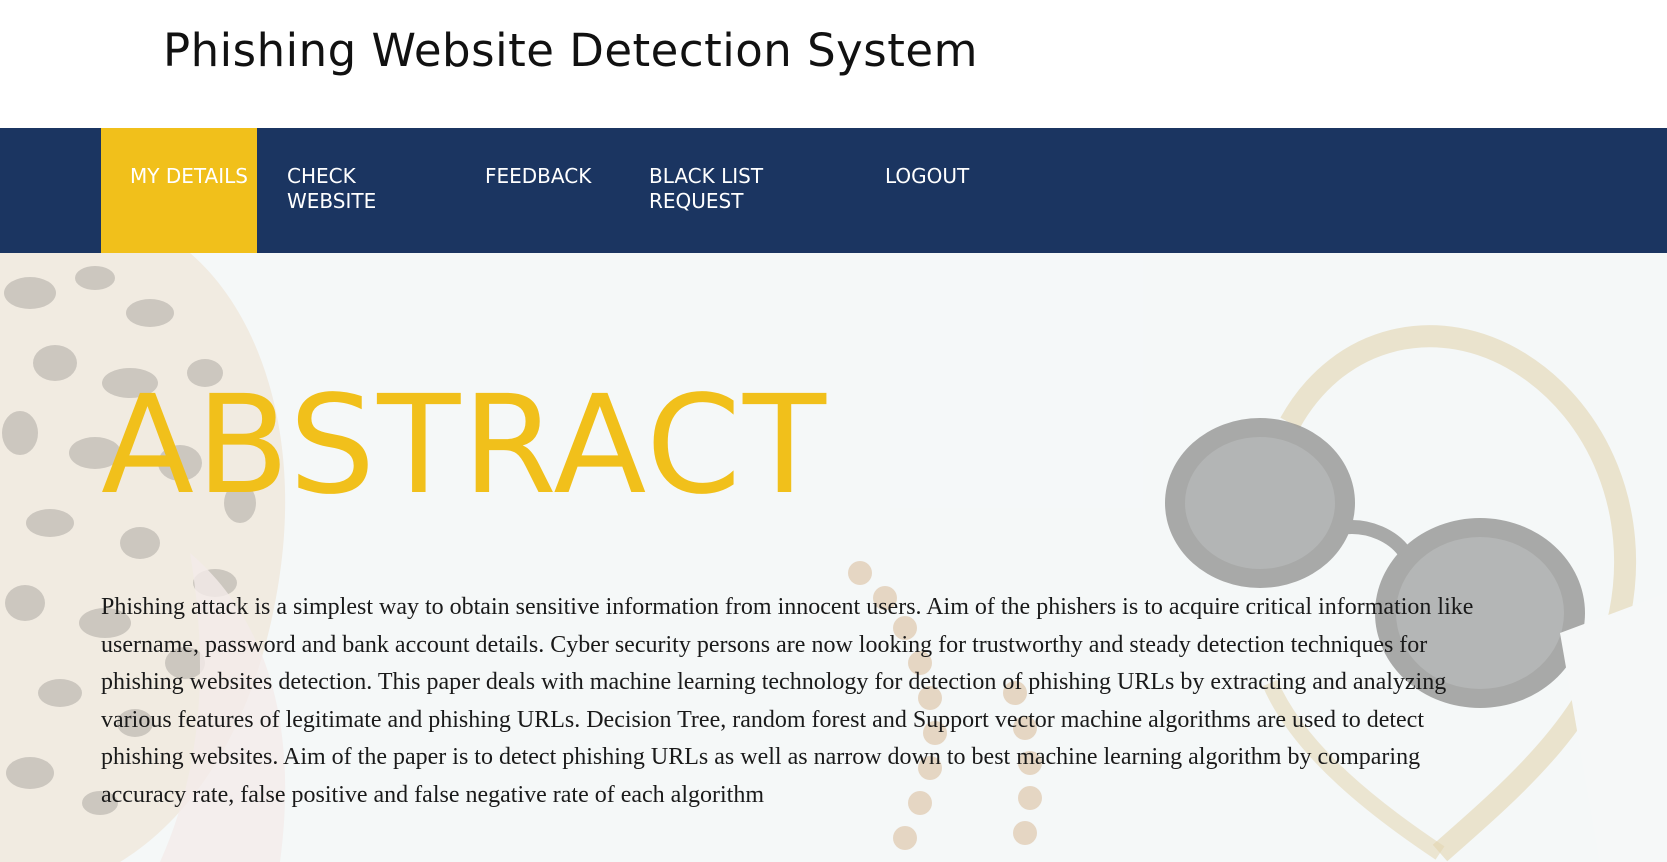 Image resolution: width=1667 pixels, height=862 pixels. Describe the element at coordinates (189, 176) in the screenshot. I see `nav-item-label: MY DETAILS` at that location.